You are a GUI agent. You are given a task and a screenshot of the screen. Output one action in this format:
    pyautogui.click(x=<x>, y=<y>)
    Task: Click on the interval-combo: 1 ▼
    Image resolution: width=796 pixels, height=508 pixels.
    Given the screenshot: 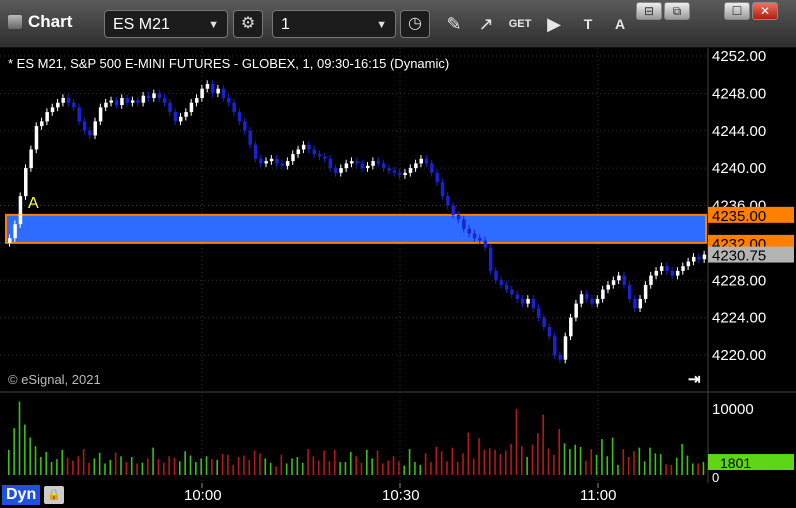 What is the action you would take?
    pyautogui.click(x=334, y=24)
    